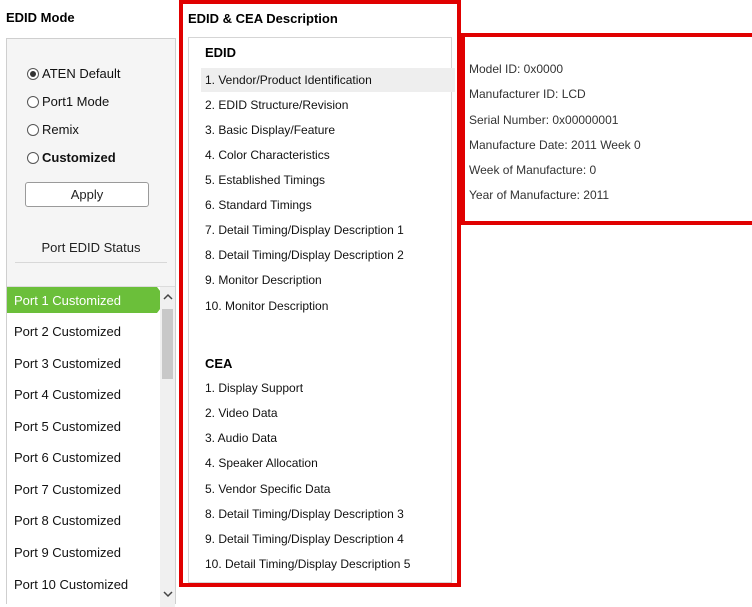 The image size is (752, 607). What do you see at coordinates (263, 18) in the screenshot?
I see `edid-cea-title: EDID & CEA Description` at bounding box center [263, 18].